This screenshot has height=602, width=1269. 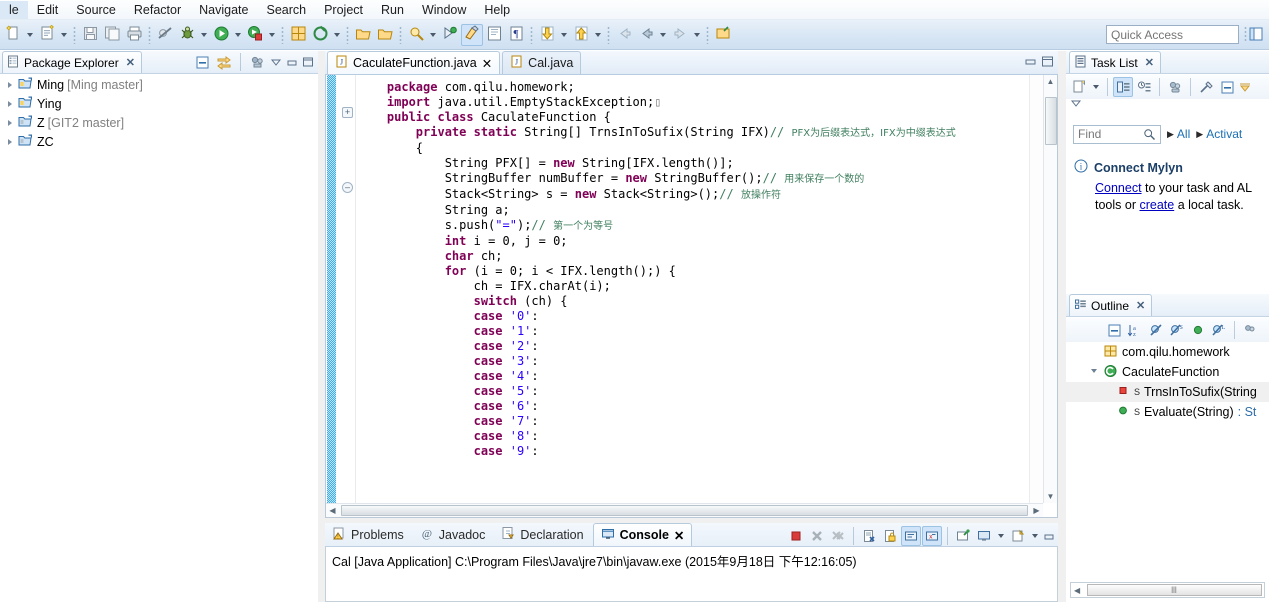 I want to click on tab-task-list: Task List ✕, so click(x=1115, y=62).